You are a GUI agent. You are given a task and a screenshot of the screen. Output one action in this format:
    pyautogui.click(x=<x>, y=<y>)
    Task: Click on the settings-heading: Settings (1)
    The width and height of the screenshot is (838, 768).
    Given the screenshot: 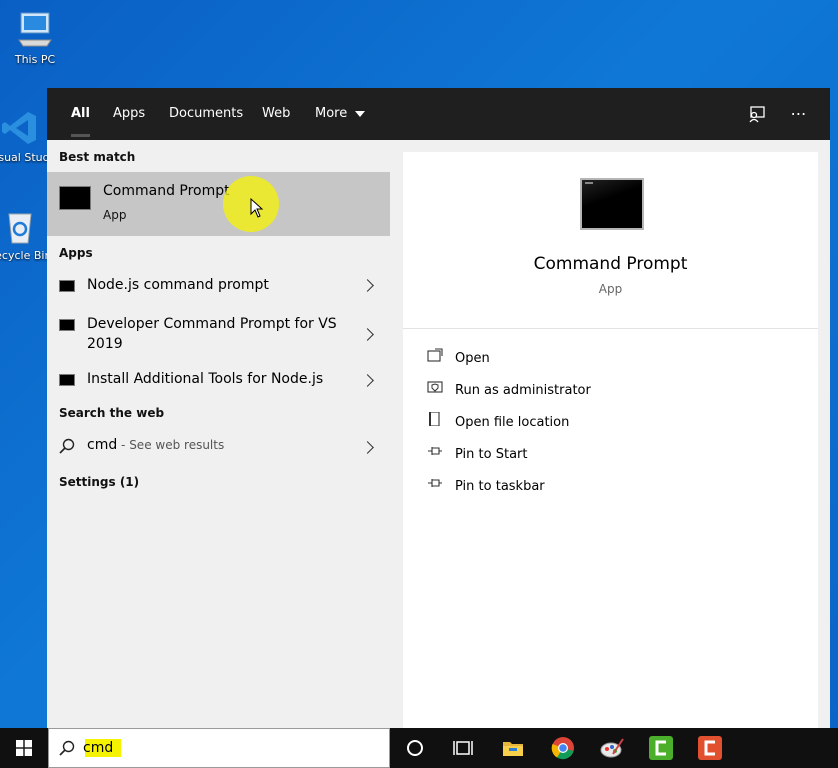 What is the action you would take?
    pyautogui.click(x=99, y=482)
    